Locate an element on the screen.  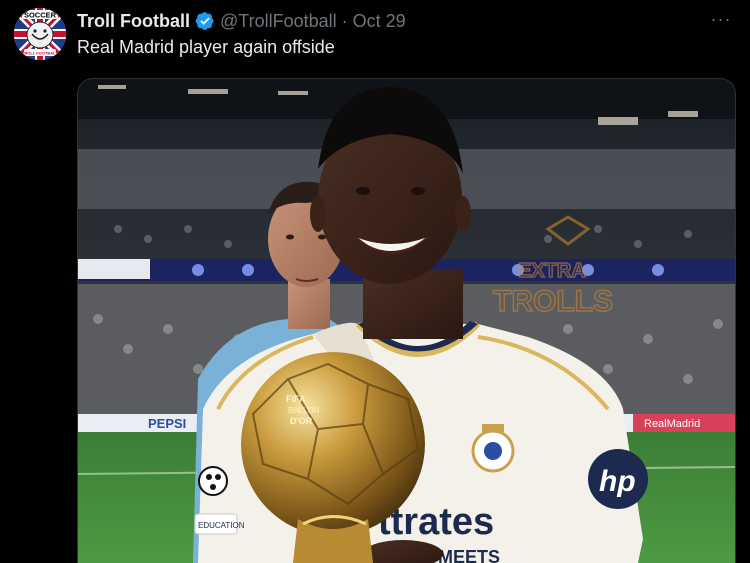
avatar: SOCCER TROLL FOOTBALL is located at coordinates (40, 34).